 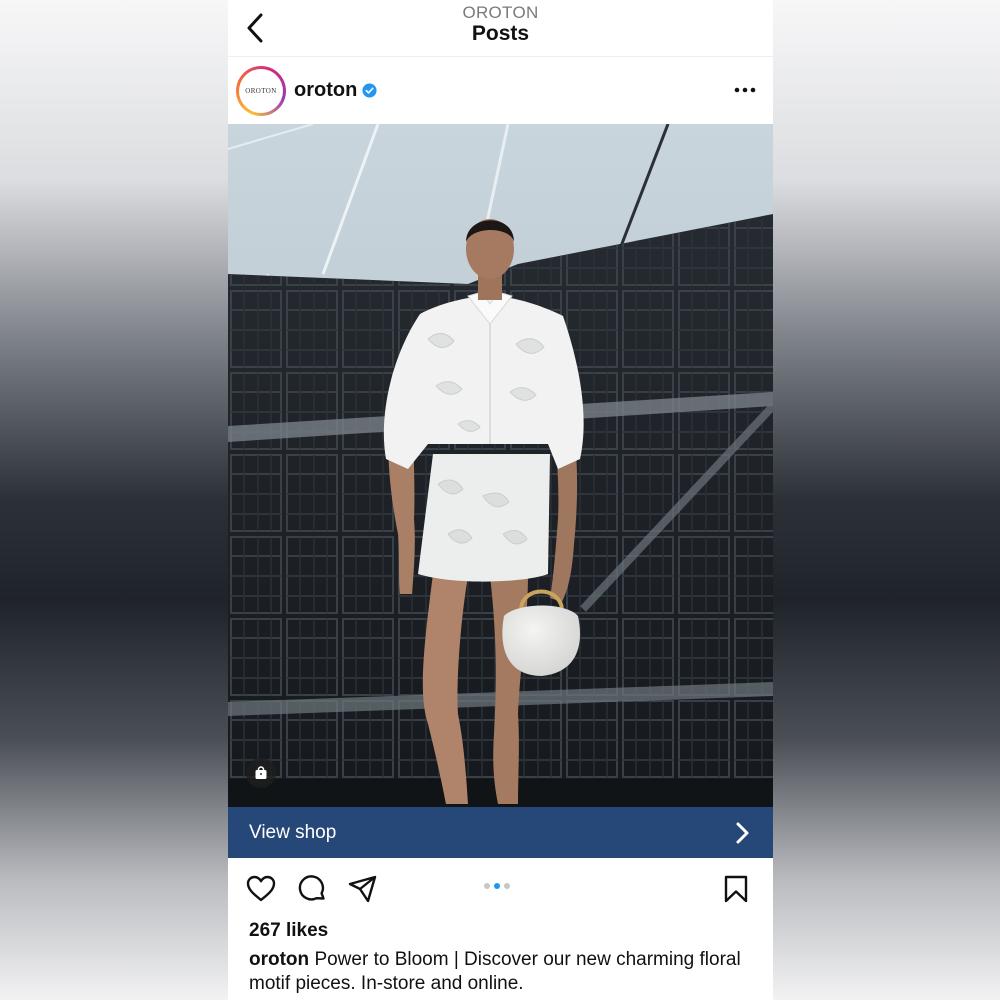 I want to click on comment-button, so click(x=312, y=889).